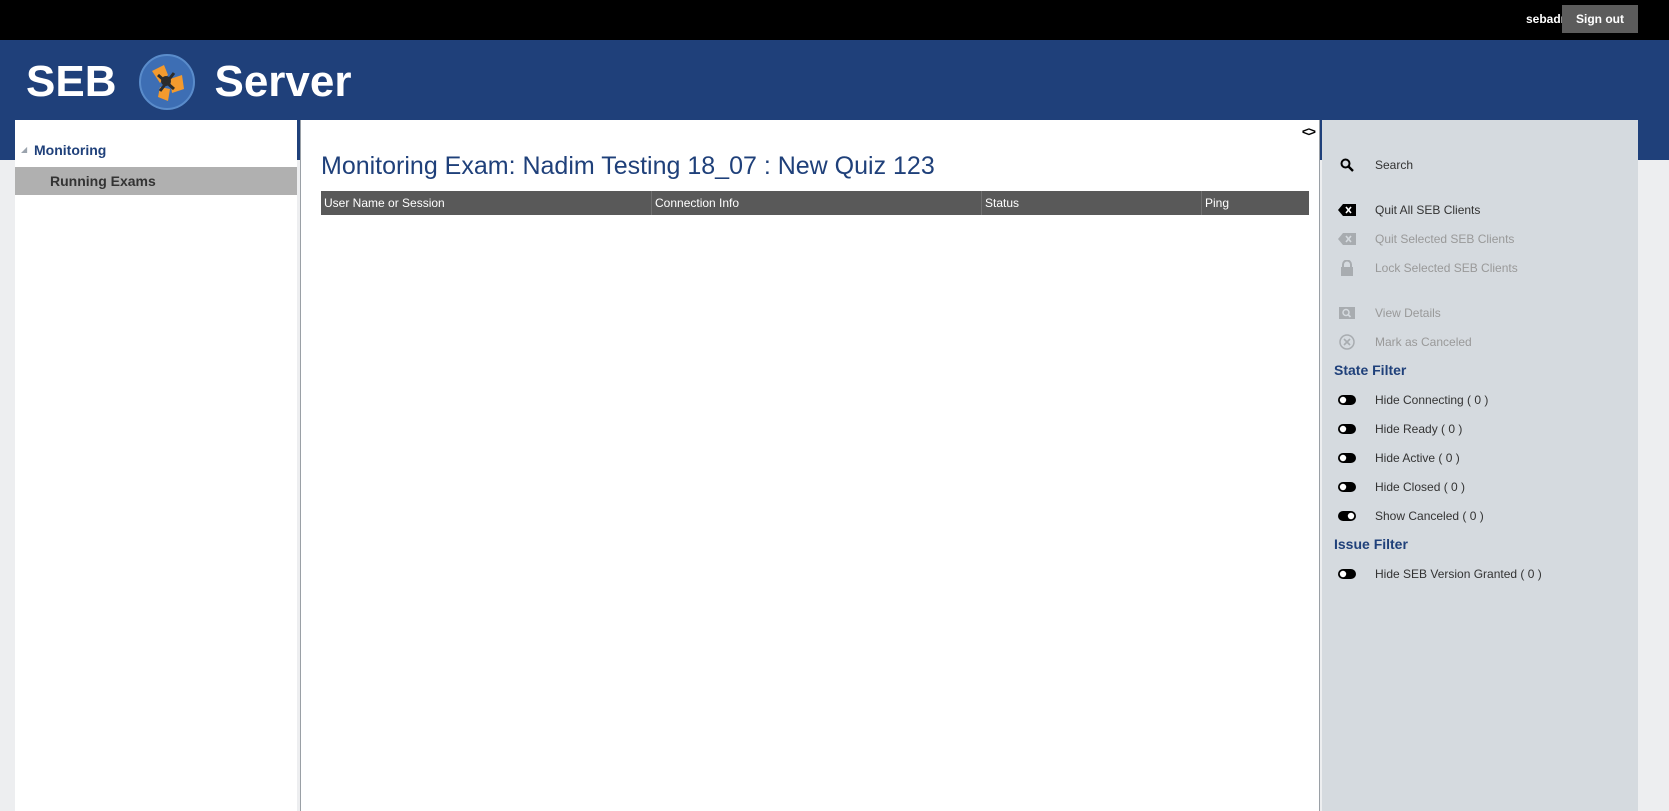  Describe the element at coordinates (1419, 429) in the screenshot. I see `filter-label: Hide Ready ( 0 )` at that location.